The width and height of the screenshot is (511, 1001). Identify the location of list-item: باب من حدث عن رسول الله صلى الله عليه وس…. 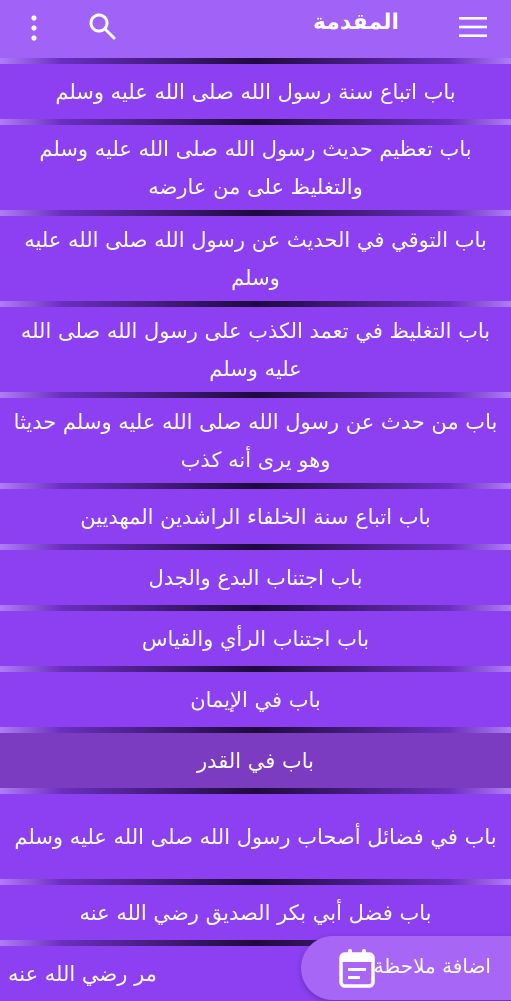
(255, 440).